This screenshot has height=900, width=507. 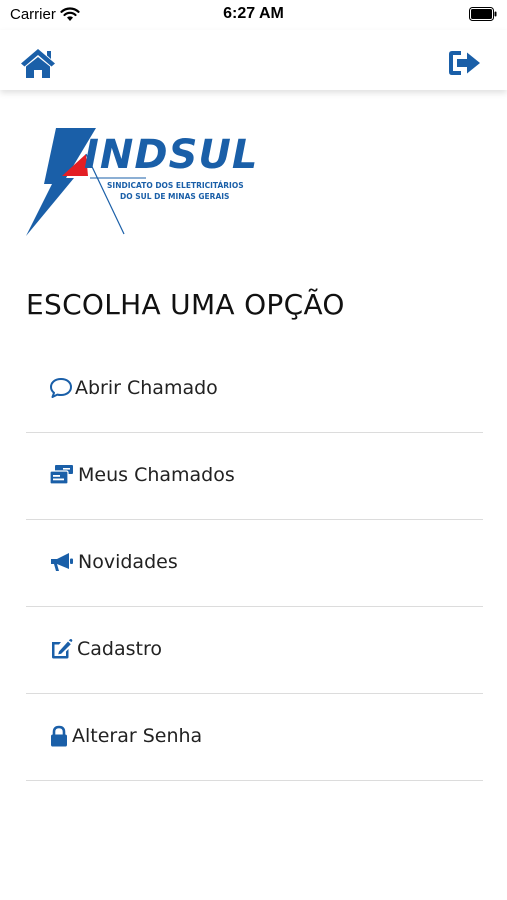 What do you see at coordinates (62, 648) in the screenshot?
I see `edit-icon` at bounding box center [62, 648].